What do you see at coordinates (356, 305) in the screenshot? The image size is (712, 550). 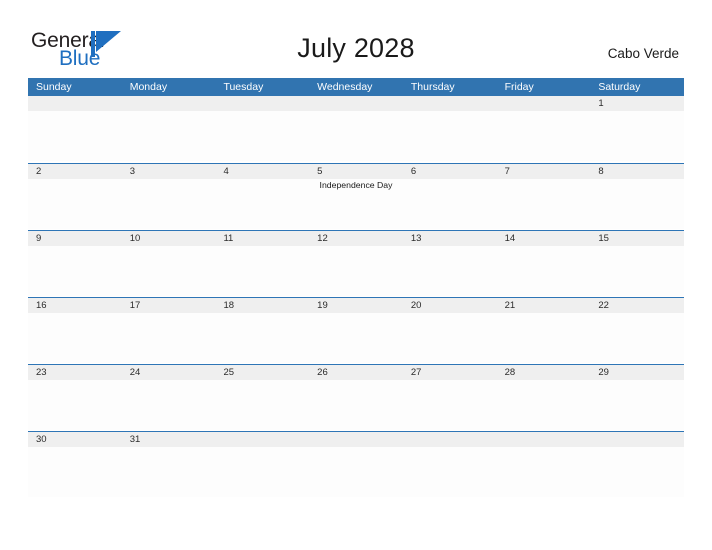 I see `day-number: 19` at bounding box center [356, 305].